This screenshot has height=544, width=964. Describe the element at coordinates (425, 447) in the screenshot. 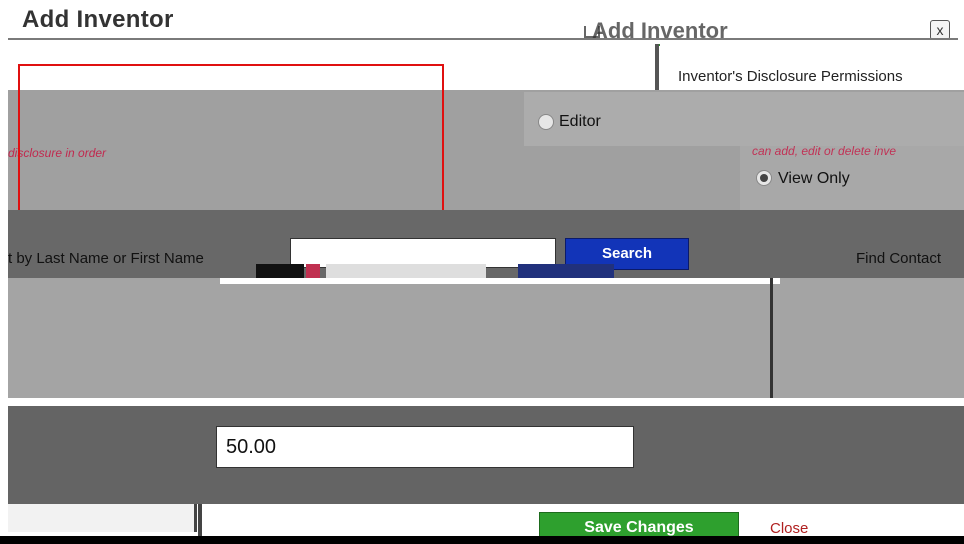

I see `percent-input: 50.00` at that location.